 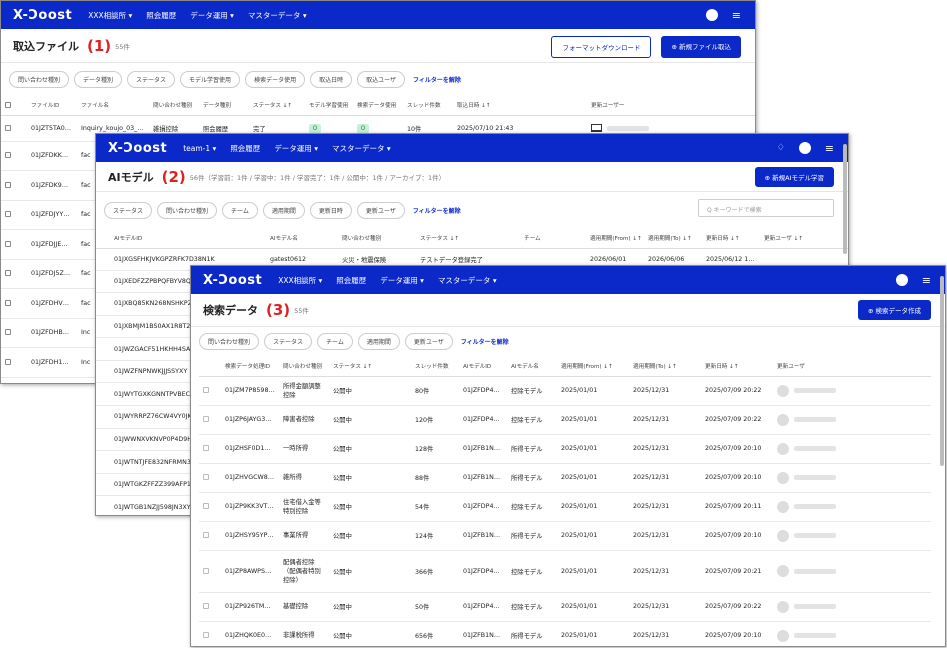 What do you see at coordinates (794, 177) in the screenshot?
I see `new-ai-model-button: ⊕ 新規AIモデル学習` at bounding box center [794, 177].